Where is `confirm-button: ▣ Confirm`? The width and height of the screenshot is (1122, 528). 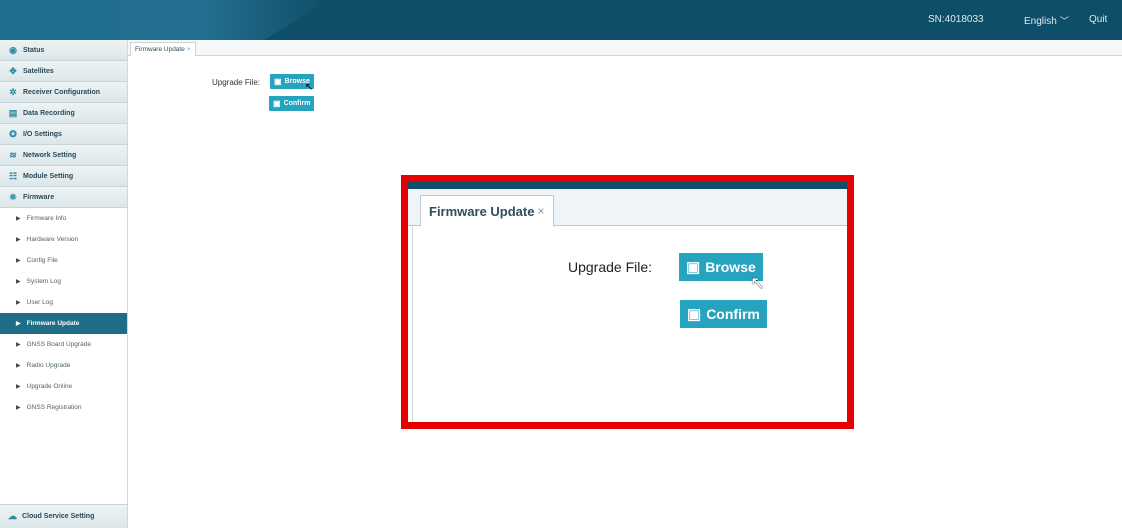 confirm-button: ▣ Confirm is located at coordinates (292, 103).